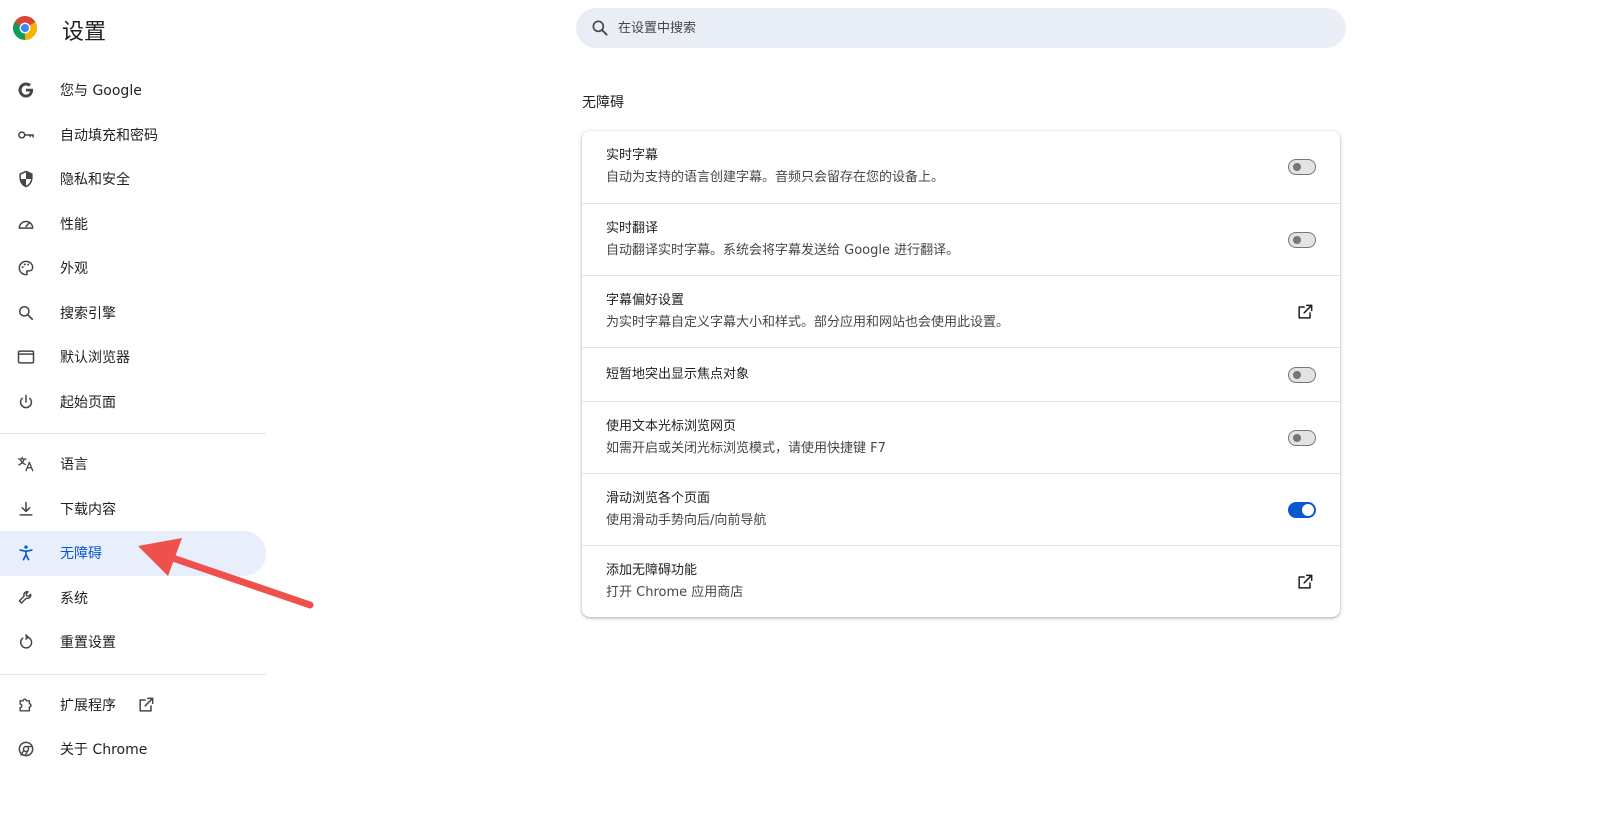  I want to click on wrench-icon, so click(26, 598).